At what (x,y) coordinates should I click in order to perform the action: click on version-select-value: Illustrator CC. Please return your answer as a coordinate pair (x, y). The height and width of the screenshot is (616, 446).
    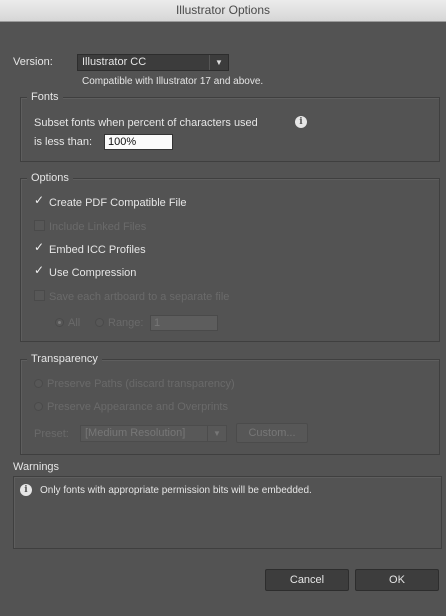
    Looking at the image, I should click on (114, 62).